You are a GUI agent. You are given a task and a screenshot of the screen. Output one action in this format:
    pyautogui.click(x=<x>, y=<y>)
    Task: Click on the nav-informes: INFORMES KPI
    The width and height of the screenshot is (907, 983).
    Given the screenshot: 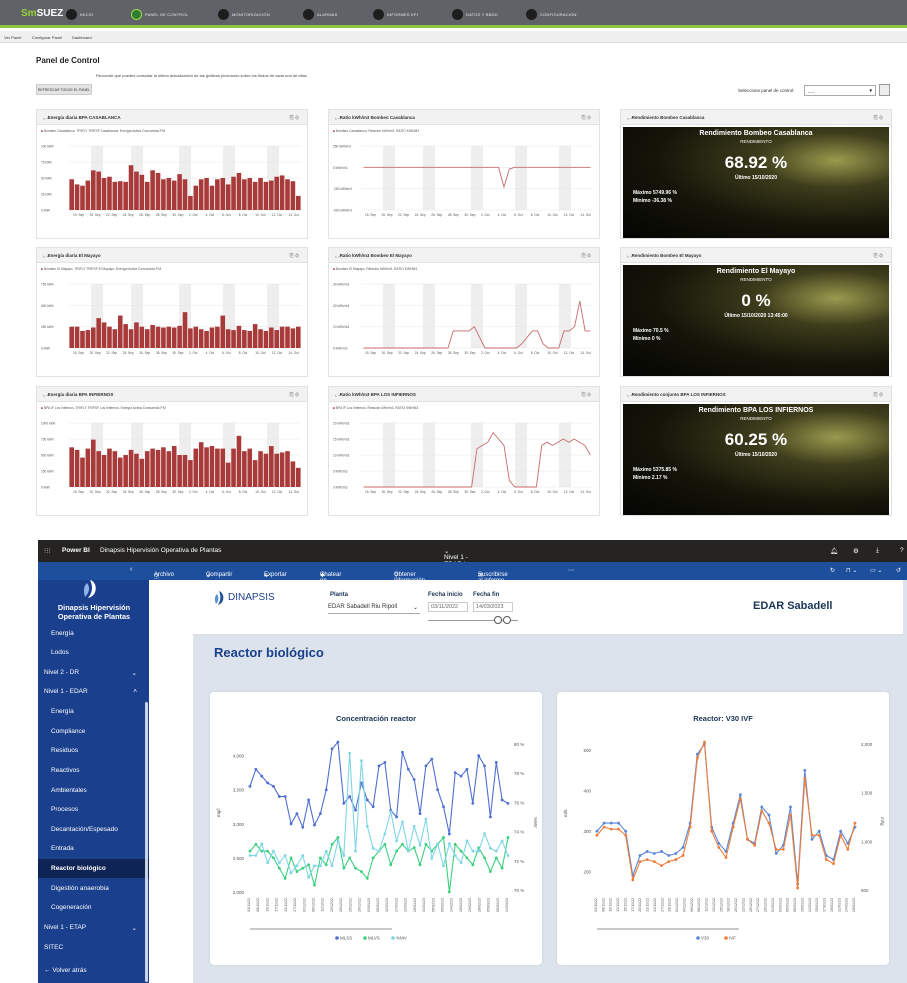 What is the action you would take?
    pyautogui.click(x=395, y=14)
    